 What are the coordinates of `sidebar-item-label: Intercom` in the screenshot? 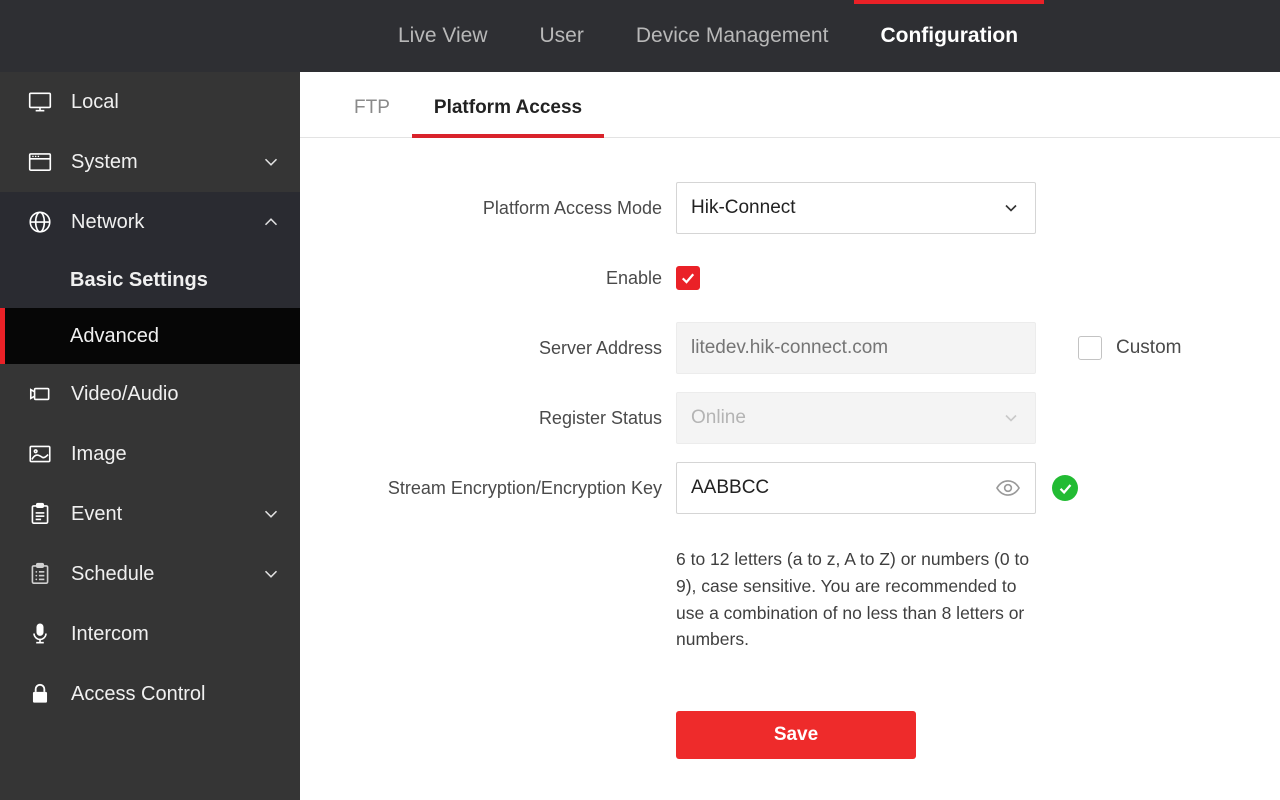 It's located at (110, 633).